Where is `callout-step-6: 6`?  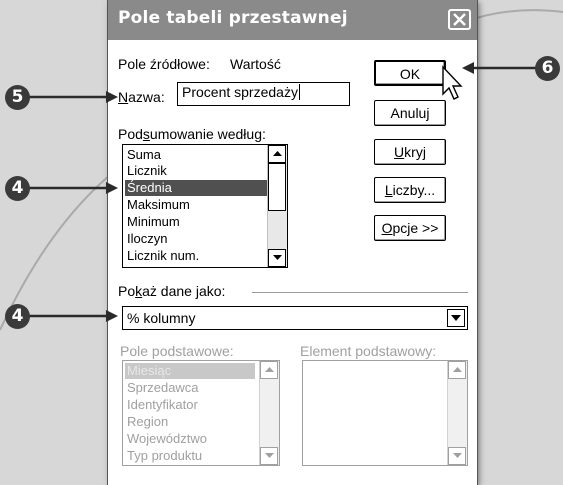 callout-step-6: 6 is located at coordinates (547, 68).